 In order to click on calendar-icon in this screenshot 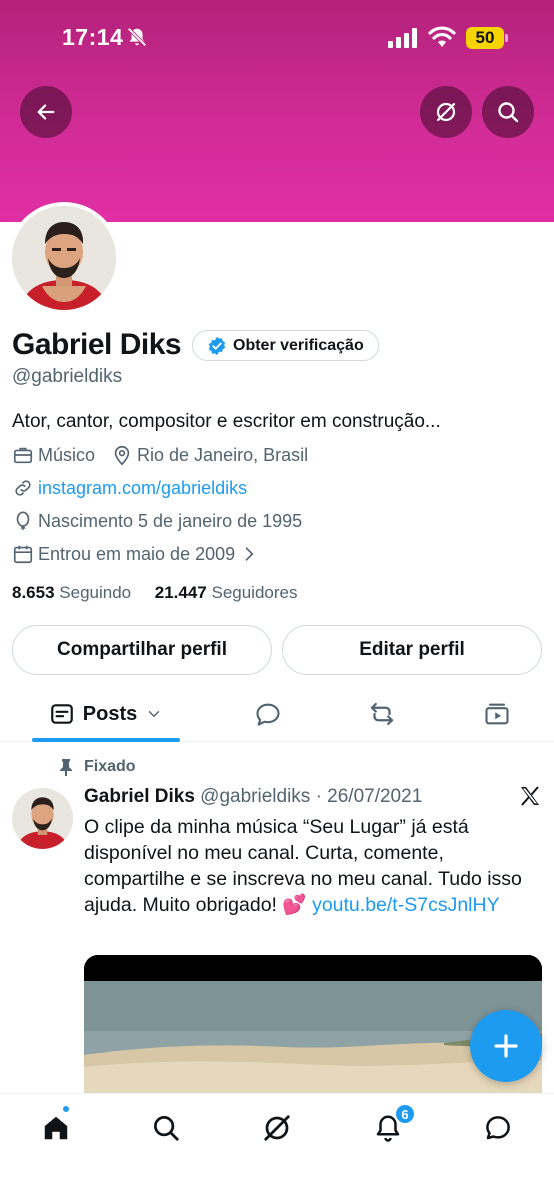, I will do `click(23, 554)`.